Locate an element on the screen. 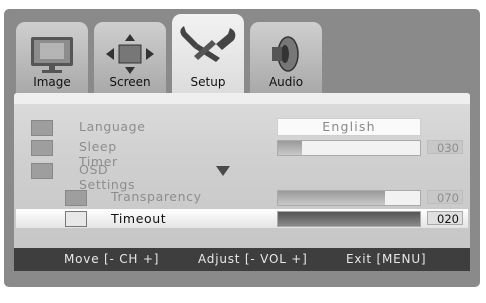 Image resolution: width=486 pixels, height=303 pixels. tab-label-setup: Setup is located at coordinates (208, 82).